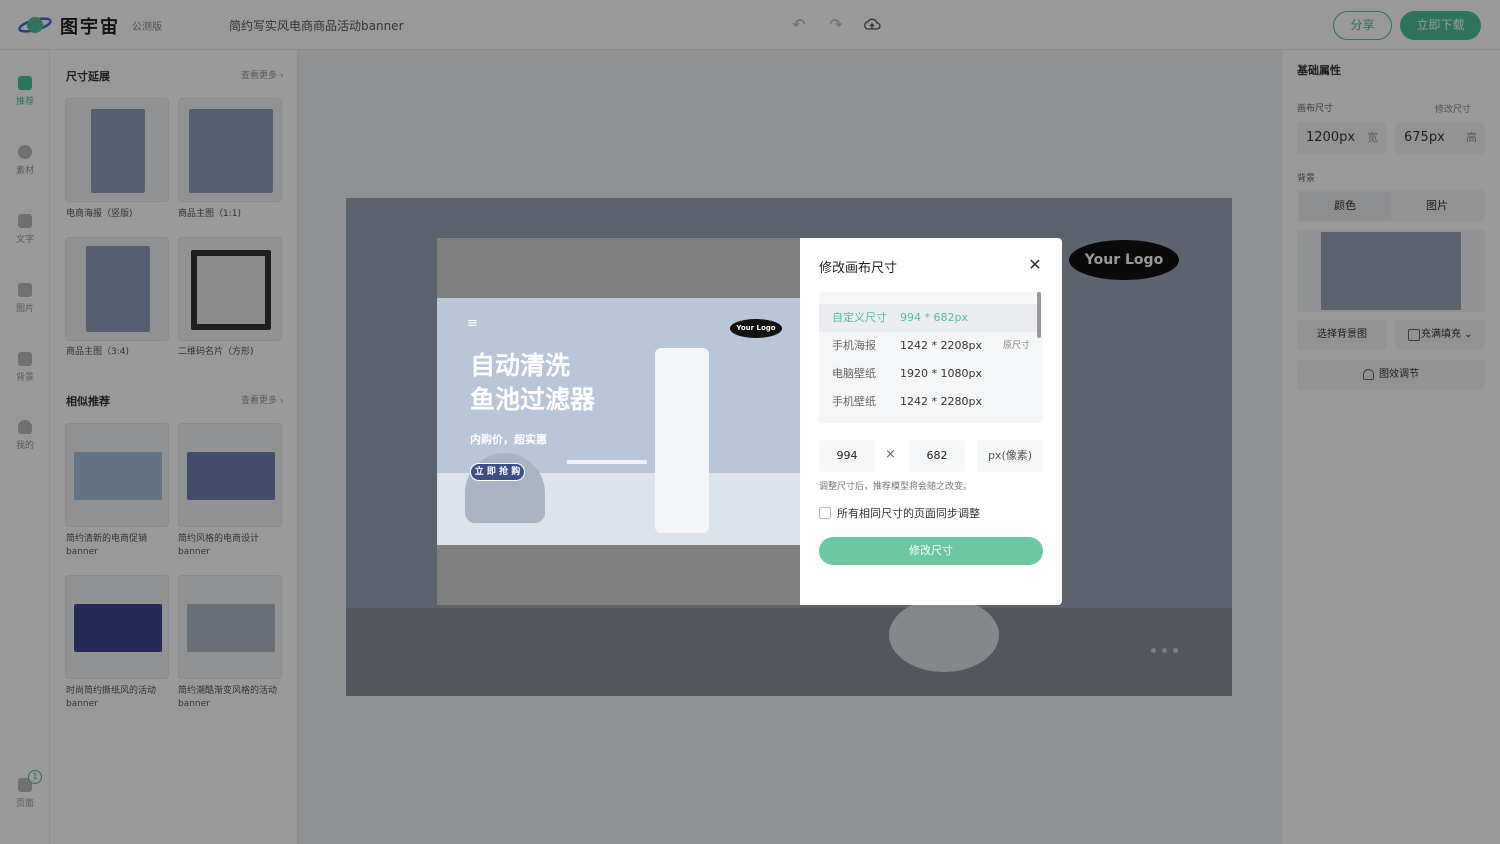 This screenshot has height=844, width=1500. I want to click on banner-table, so click(607, 462).